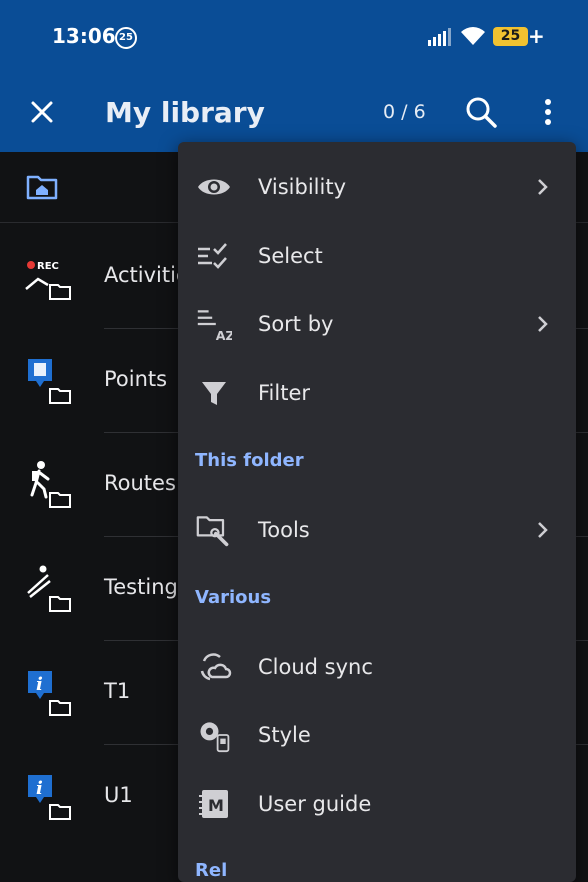 This screenshot has width=588, height=882. Describe the element at coordinates (215, 737) in the screenshot. I see `gear-device-icon` at that location.